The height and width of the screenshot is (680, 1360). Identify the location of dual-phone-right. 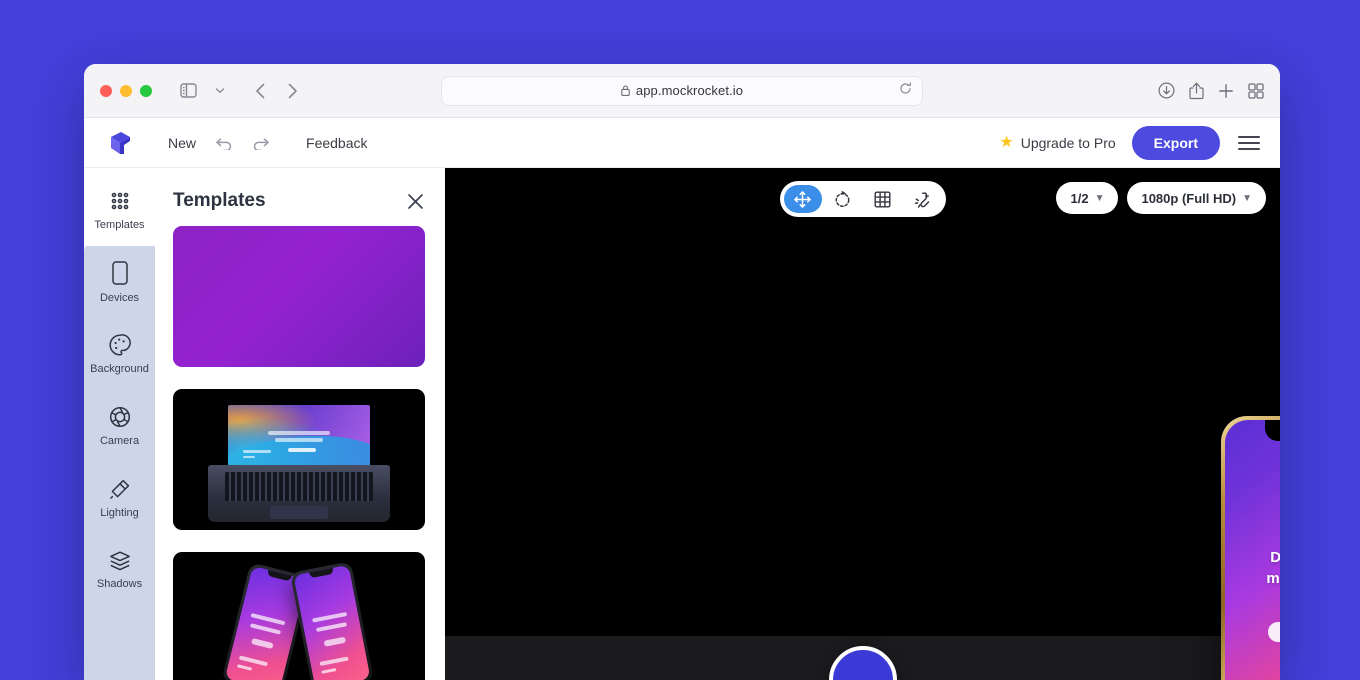
(332, 620).